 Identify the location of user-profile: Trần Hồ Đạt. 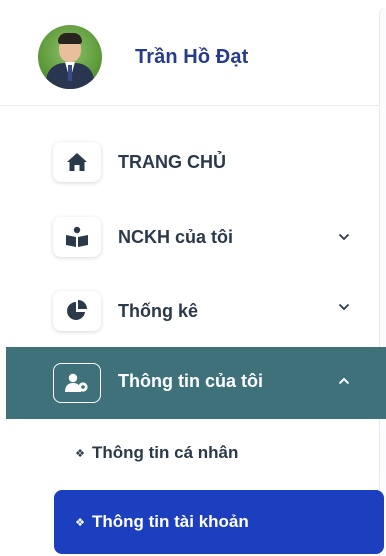
(143, 57).